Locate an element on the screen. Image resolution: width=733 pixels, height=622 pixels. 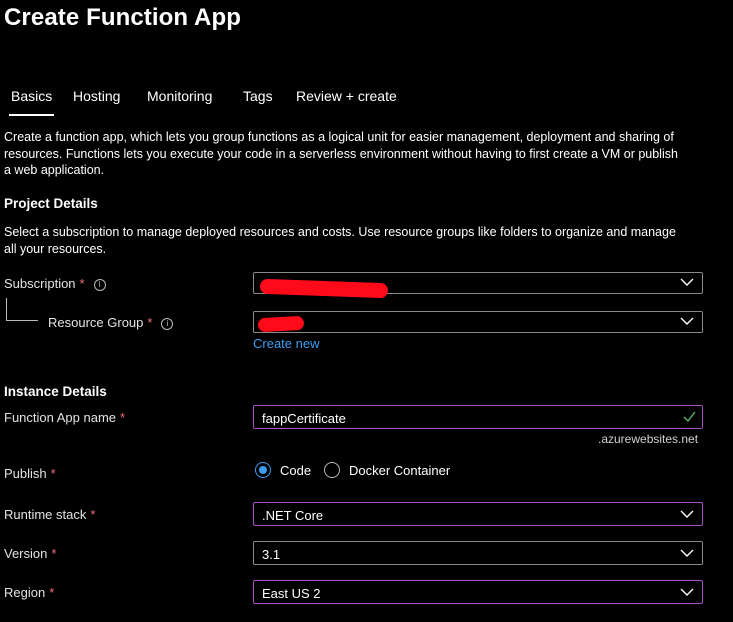
subscription-label: Subscription * i is located at coordinates (55, 283).